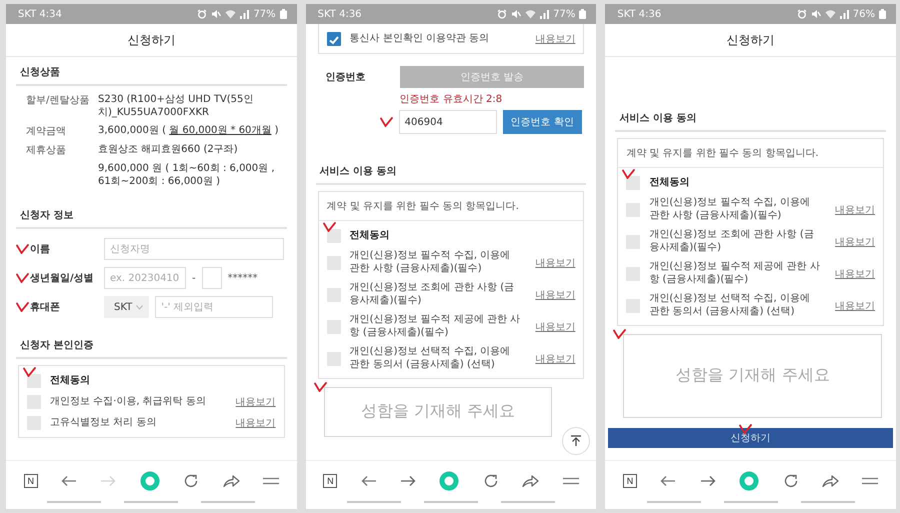  I want to click on field-label: 계약금액, so click(46, 131).